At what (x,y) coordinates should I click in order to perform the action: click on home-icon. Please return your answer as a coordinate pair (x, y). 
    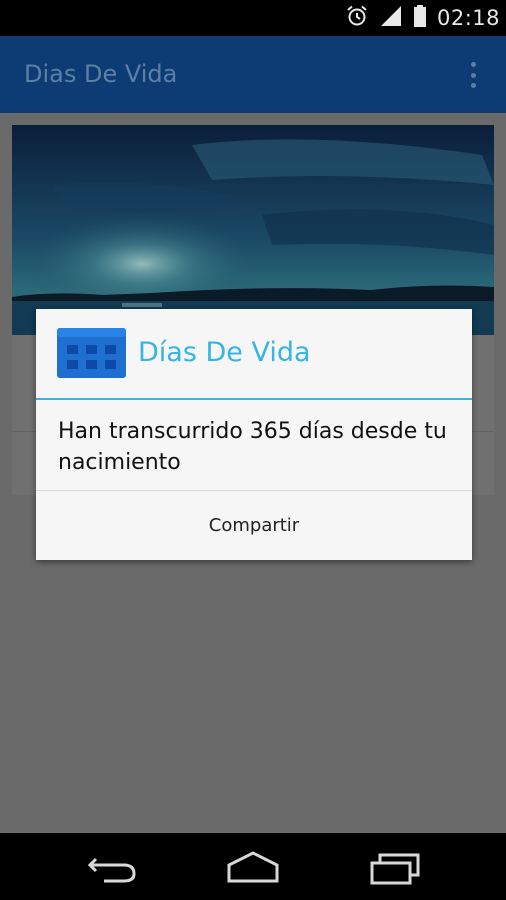
    Looking at the image, I should click on (253, 867).